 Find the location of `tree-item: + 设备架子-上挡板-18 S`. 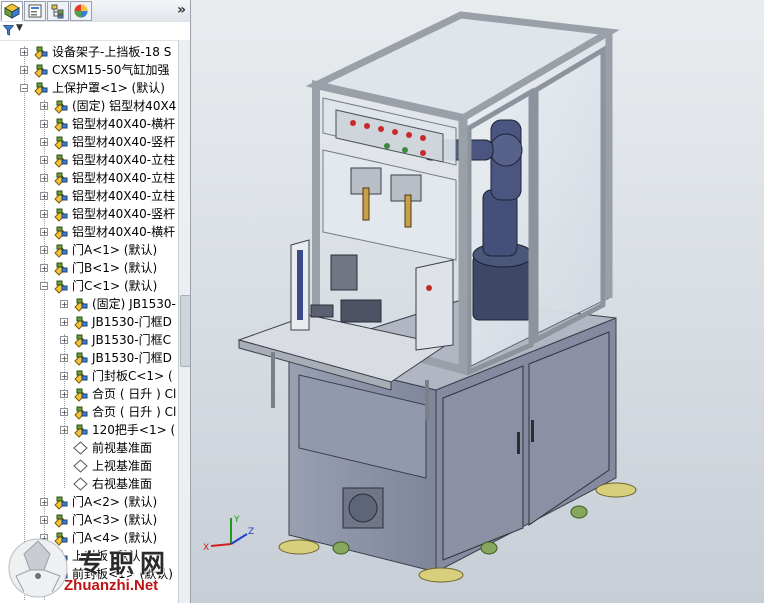

tree-item: + 设备架子-上挡板-18 S is located at coordinates (89, 52).